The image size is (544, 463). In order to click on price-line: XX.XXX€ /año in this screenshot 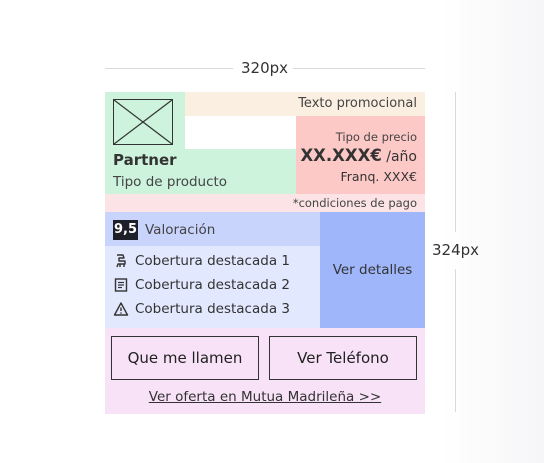, I will do `click(356, 155)`.